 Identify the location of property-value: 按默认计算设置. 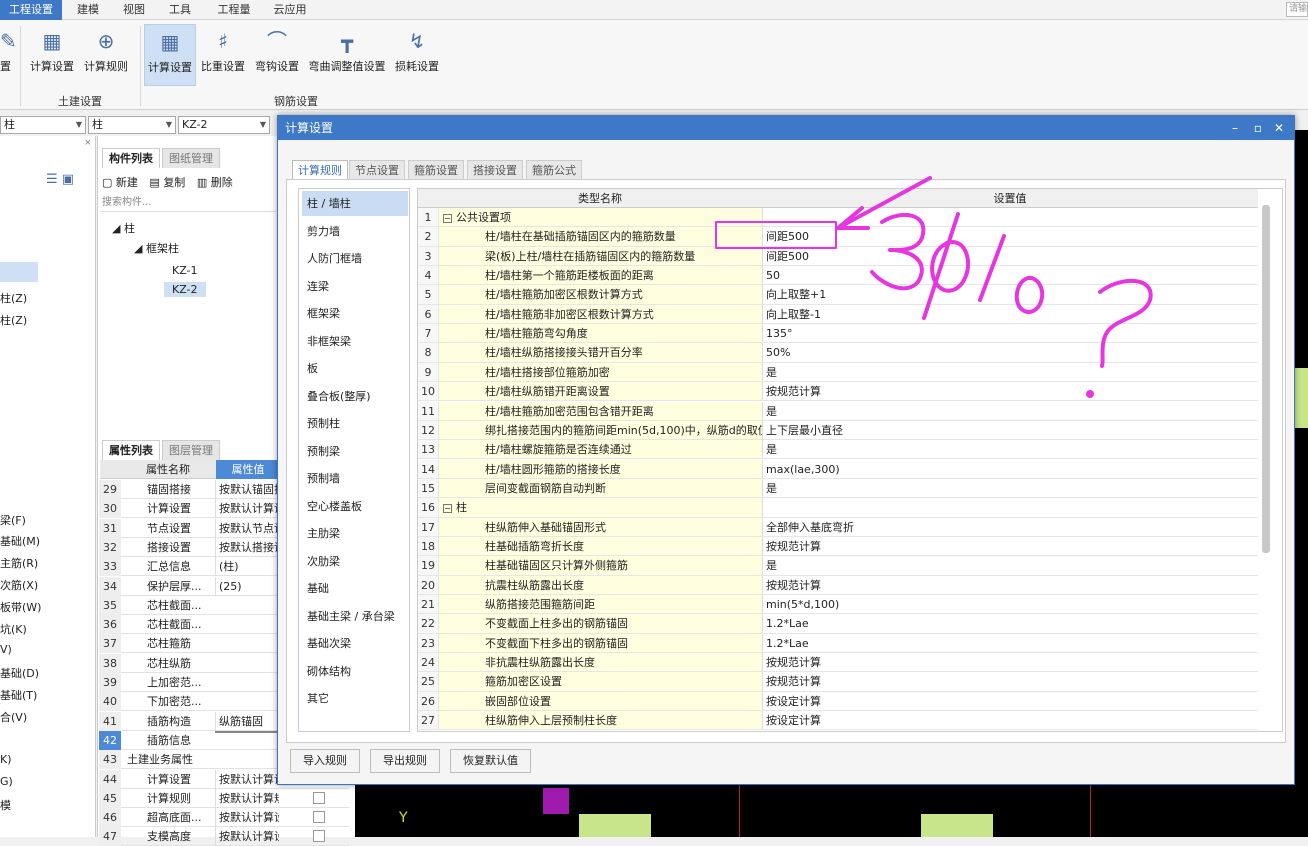
(247, 818).